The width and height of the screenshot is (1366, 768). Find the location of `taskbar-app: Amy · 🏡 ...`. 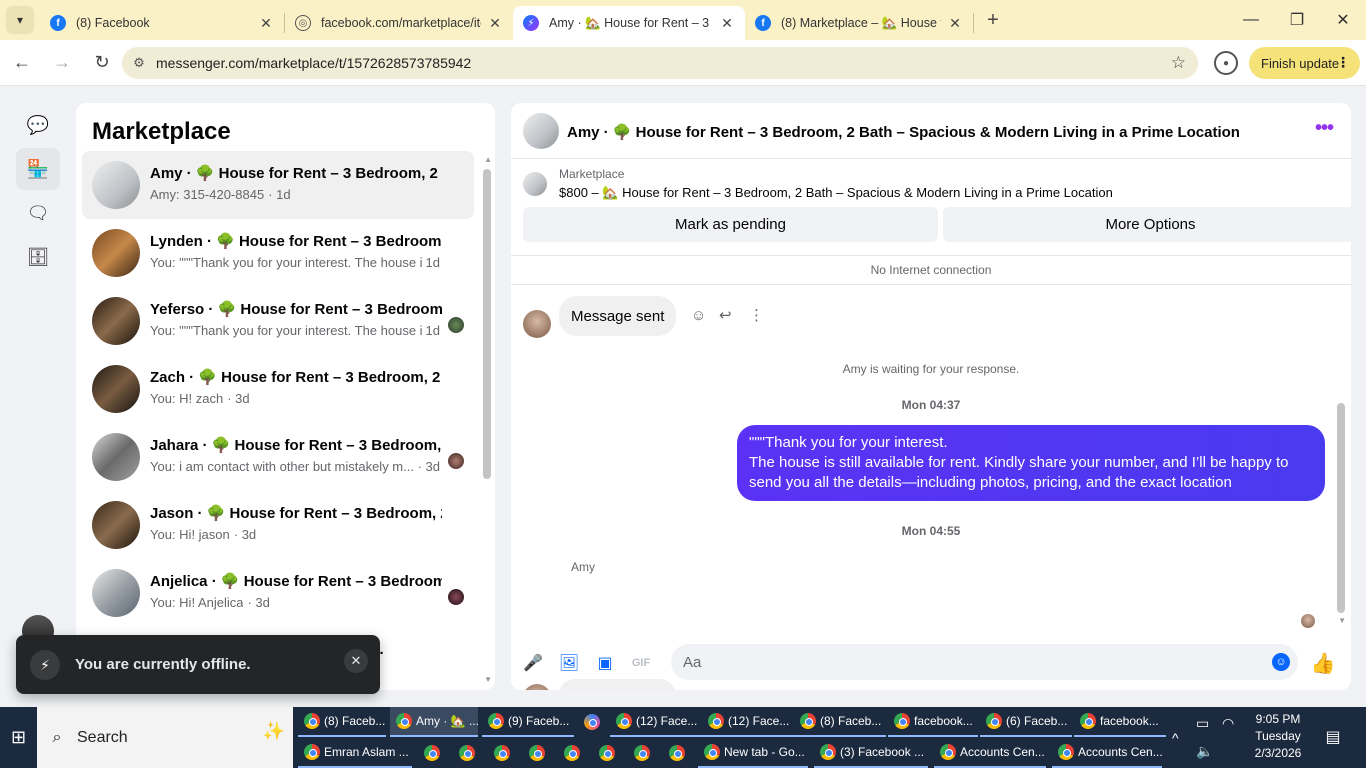

taskbar-app: Amy · 🏡 ... is located at coordinates (434, 722).